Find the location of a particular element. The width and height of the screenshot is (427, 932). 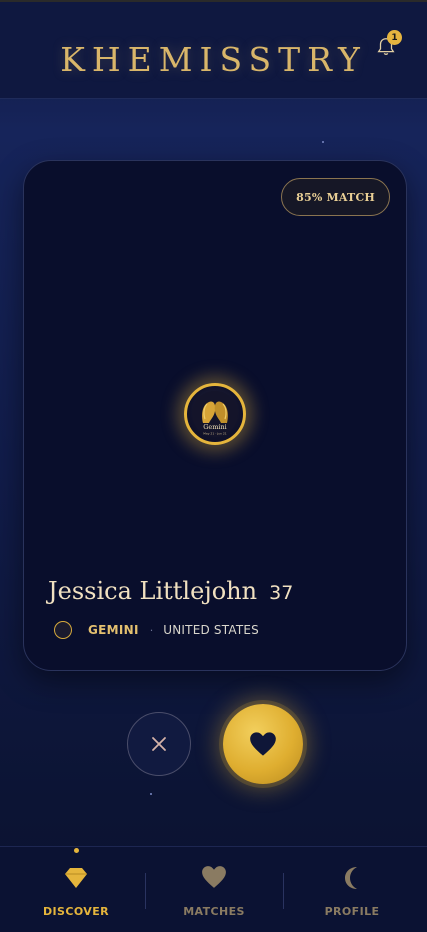

diamond-icon is located at coordinates (76, 878).